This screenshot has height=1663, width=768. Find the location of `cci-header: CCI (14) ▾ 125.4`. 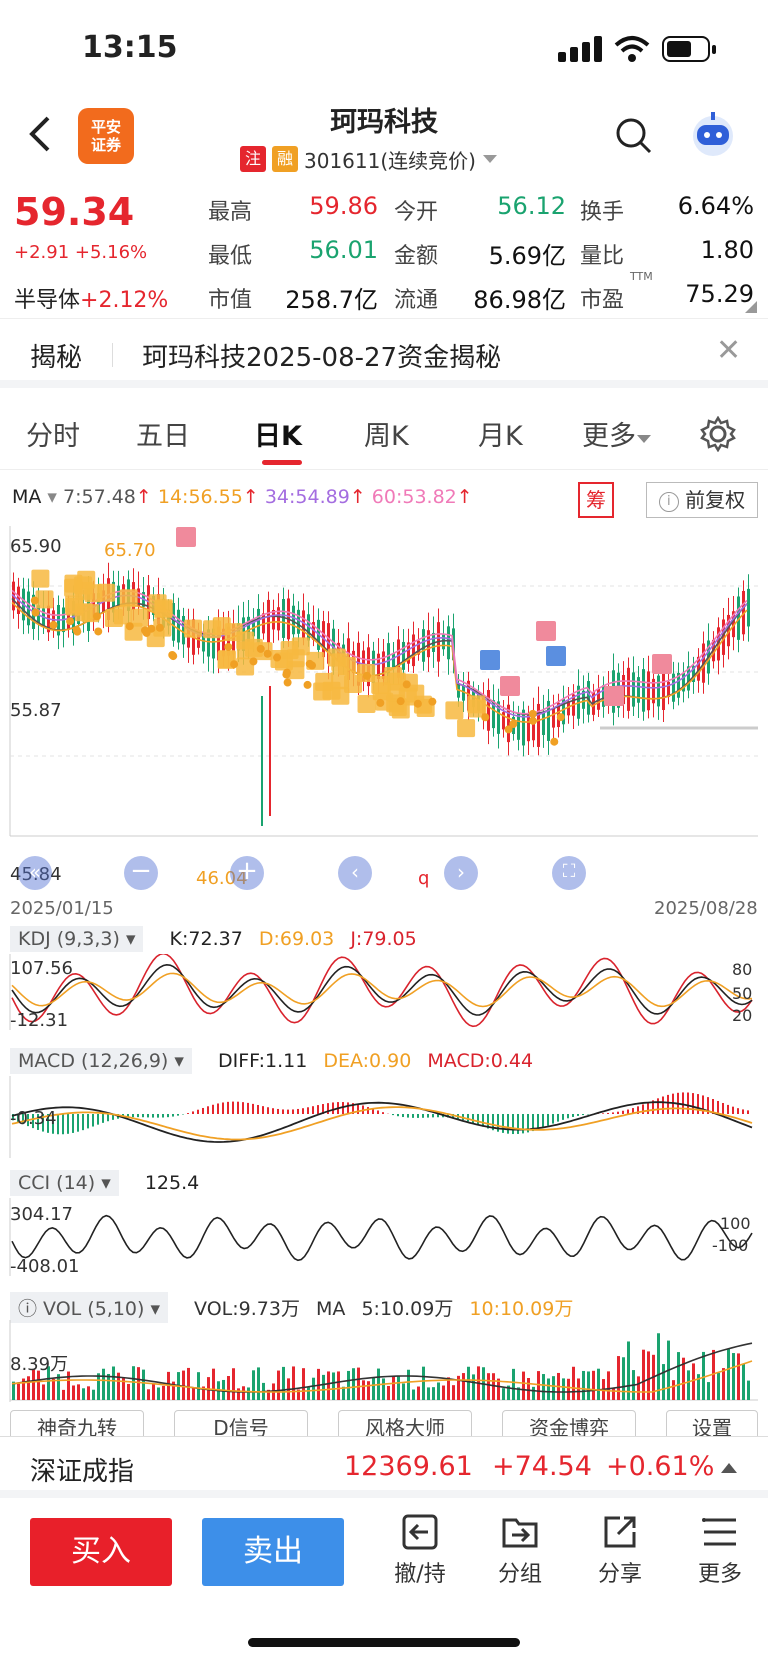

cci-header: CCI (14) ▾ 125.4 is located at coordinates (104, 1183).